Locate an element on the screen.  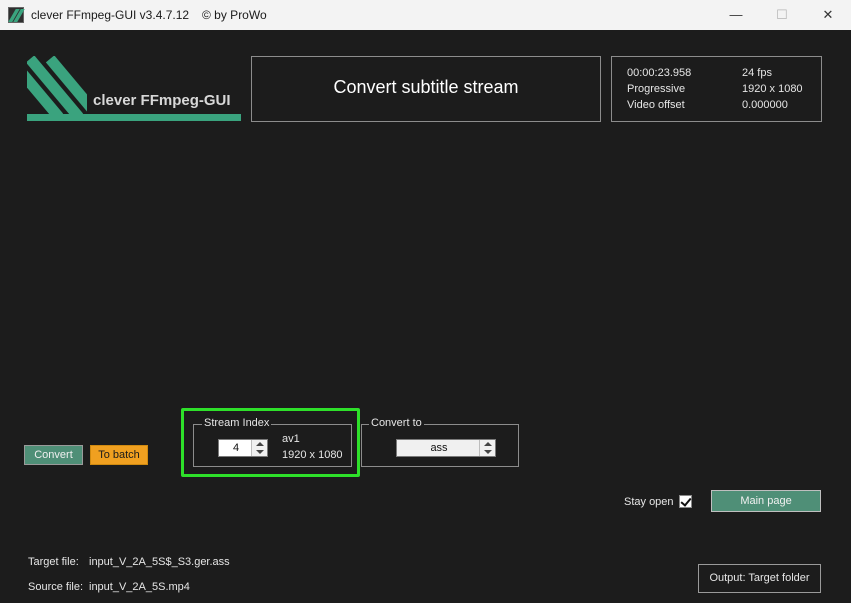
source-file-label: Source file: is located at coordinates (56, 587).